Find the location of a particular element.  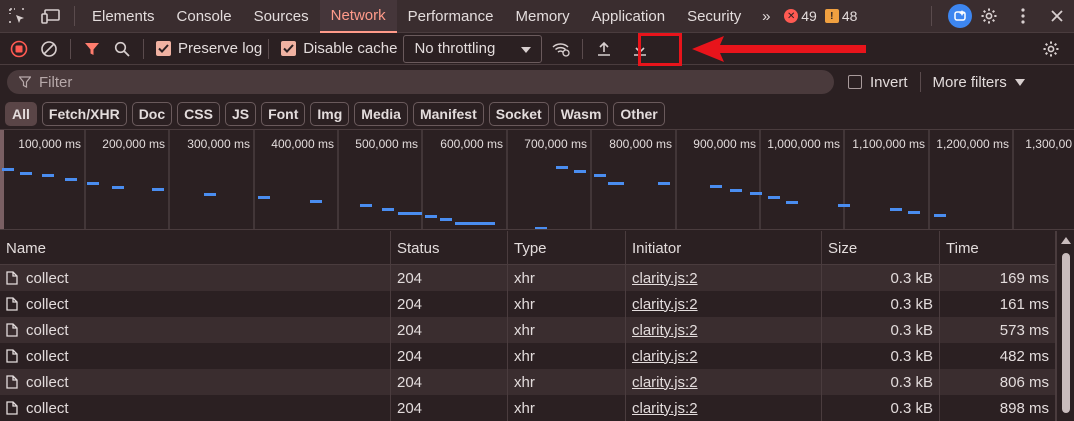

type-filter-chip: Font is located at coordinates (283, 114).